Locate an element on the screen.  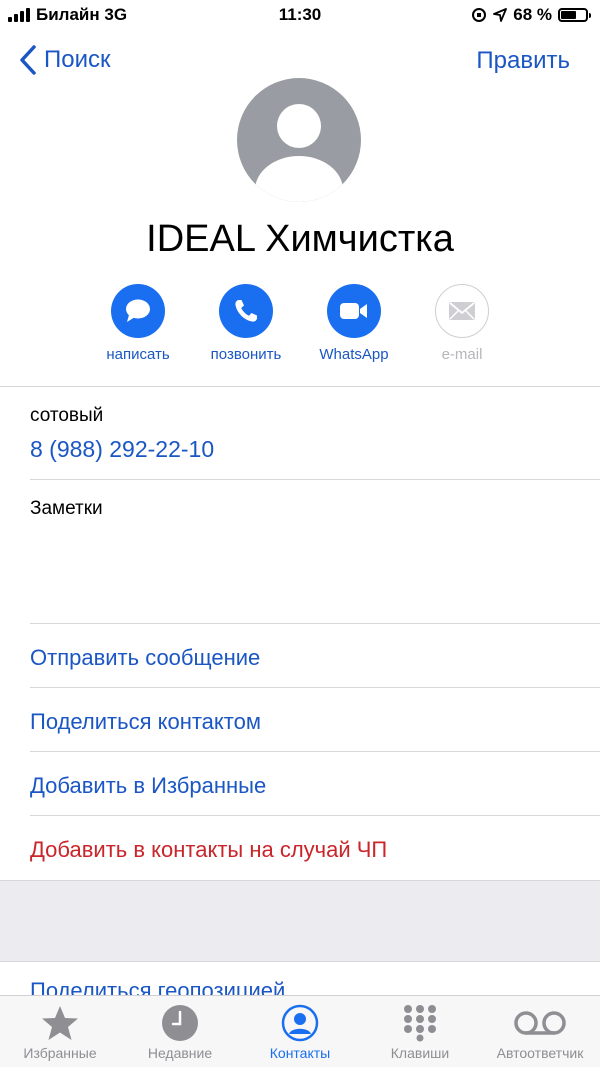
tab-voicemail-label: Автоответчик is located at coordinates (540, 1053).